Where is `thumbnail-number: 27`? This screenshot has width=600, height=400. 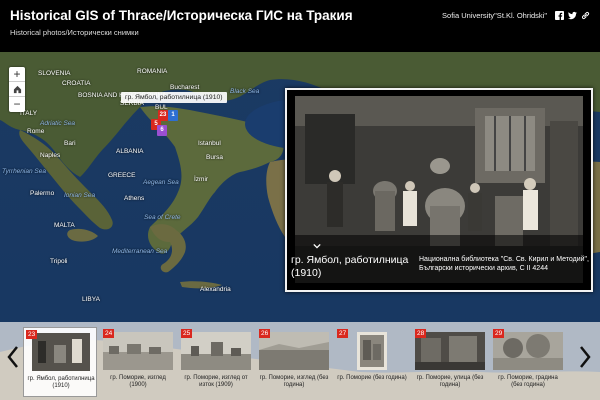 thumbnail-number: 27 is located at coordinates (343, 333).